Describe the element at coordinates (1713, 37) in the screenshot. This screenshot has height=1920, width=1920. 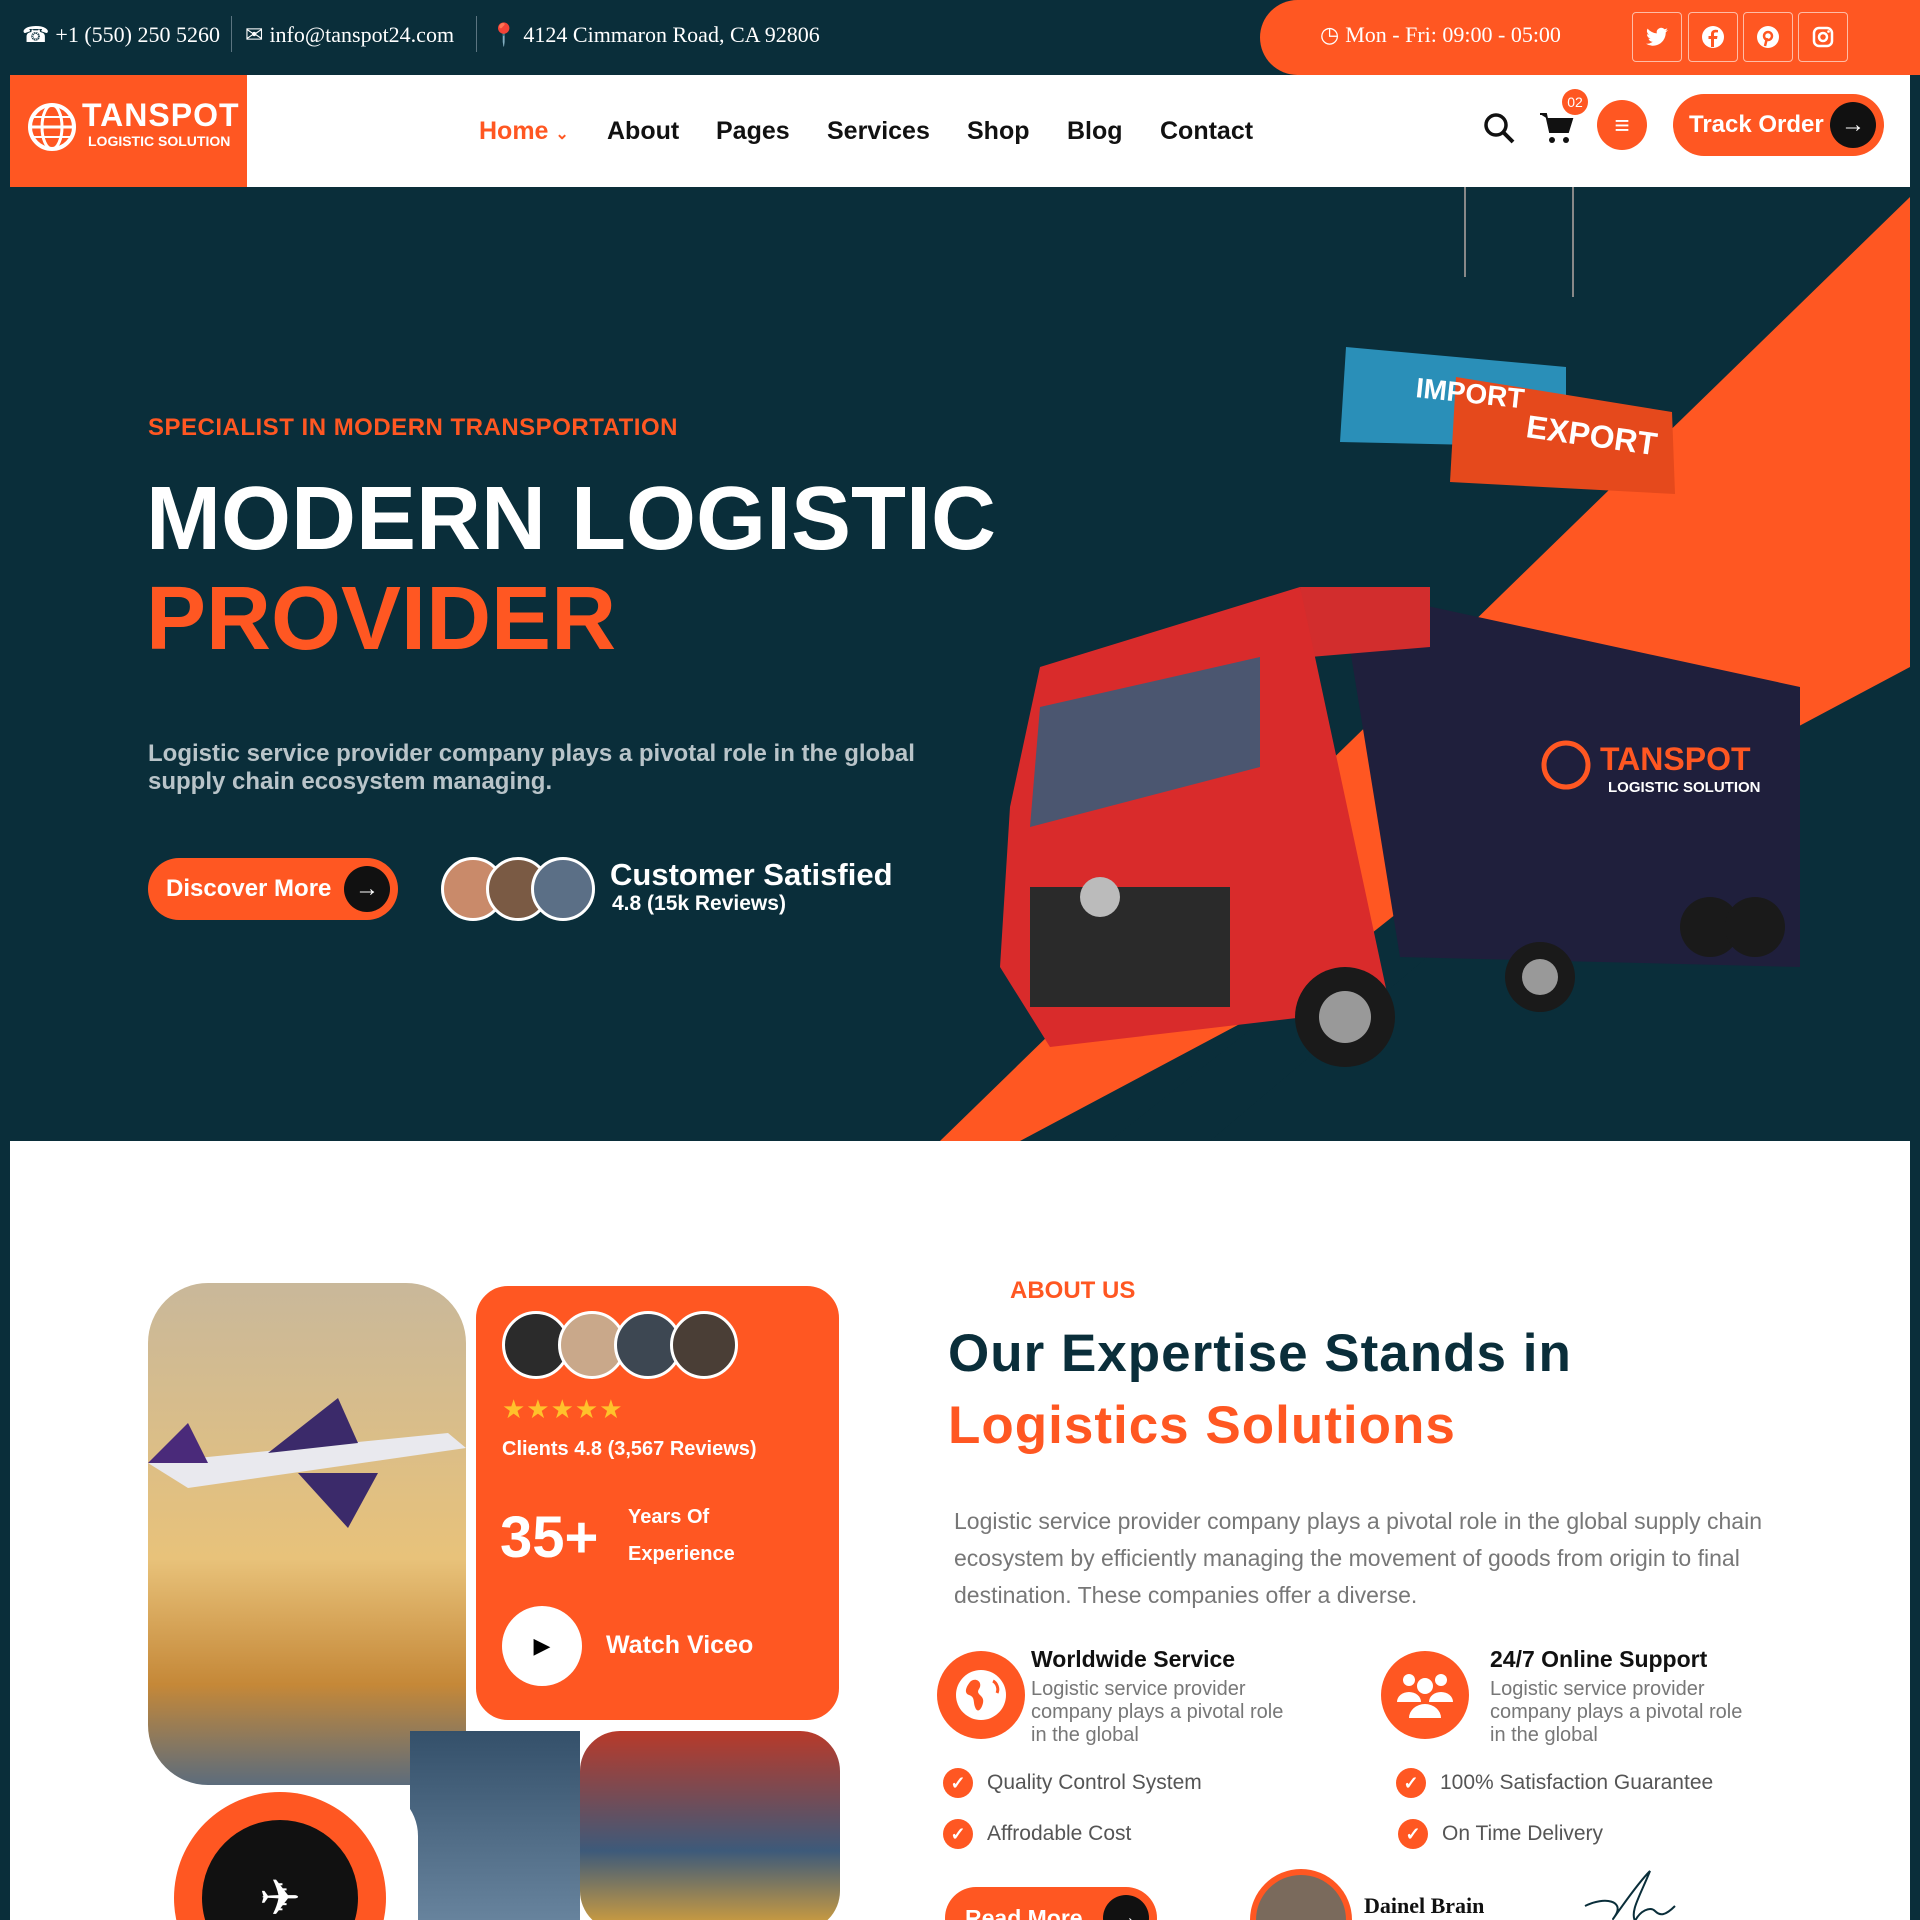
I see `facebook-icon` at that location.